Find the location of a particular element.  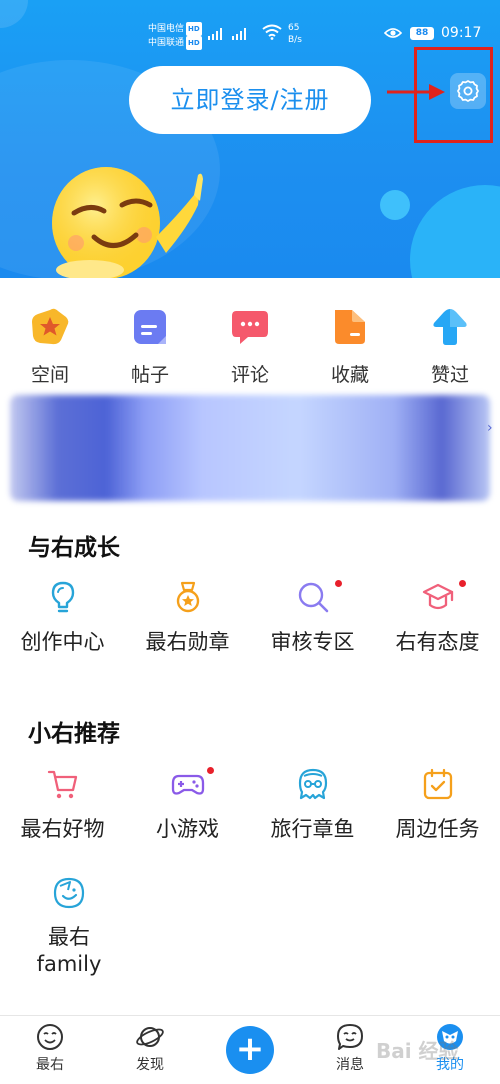

grid-item-mini-games: 小游戏 is located at coordinates (188, 805).